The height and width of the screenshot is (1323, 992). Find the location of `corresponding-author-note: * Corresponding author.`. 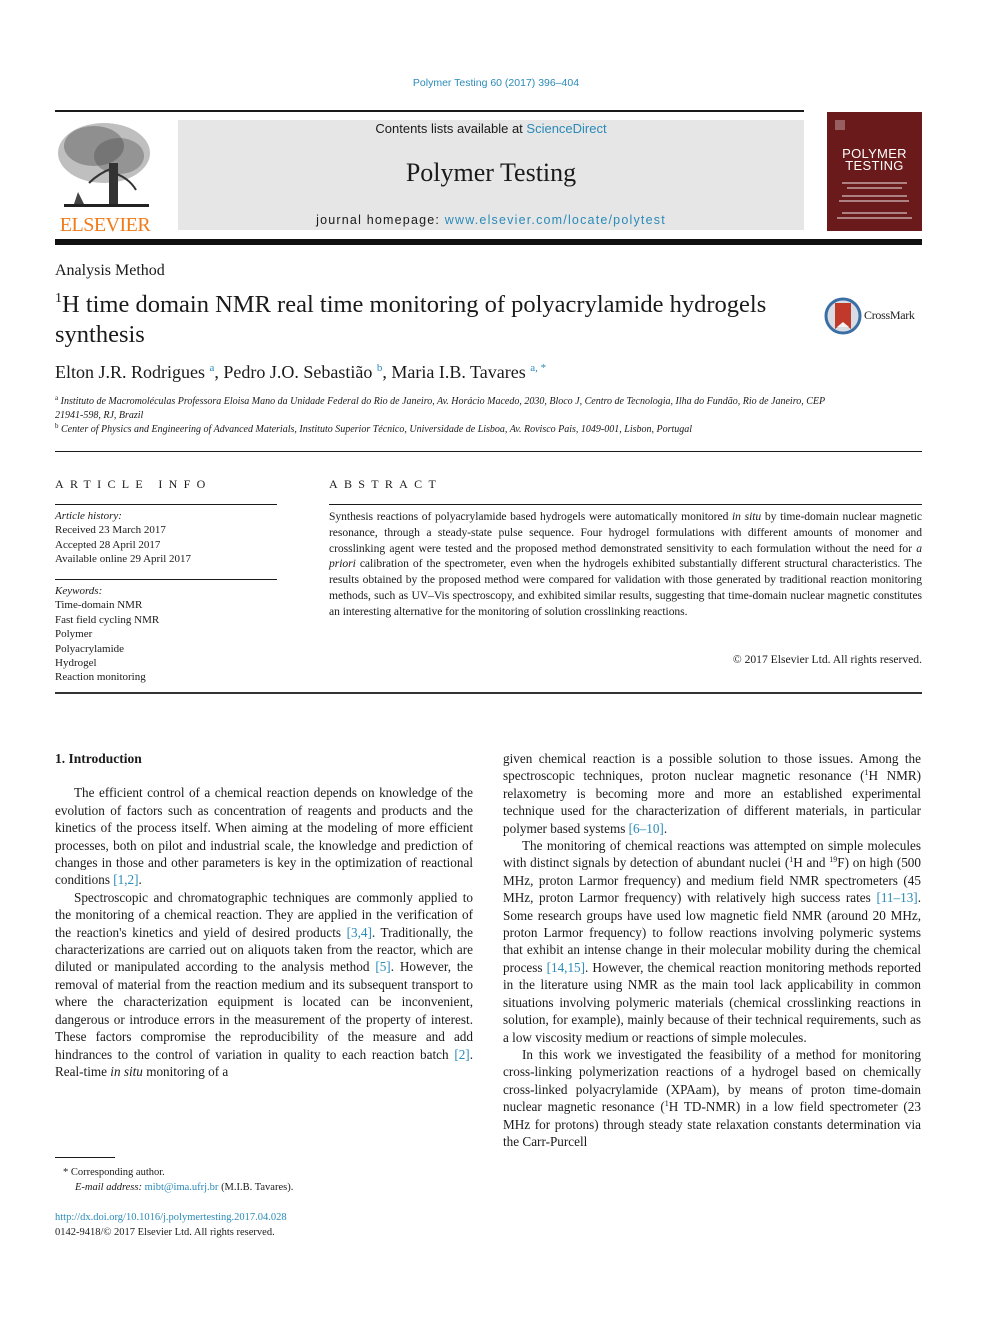

corresponding-author-note: * Corresponding author. is located at coordinates (174, 1172).